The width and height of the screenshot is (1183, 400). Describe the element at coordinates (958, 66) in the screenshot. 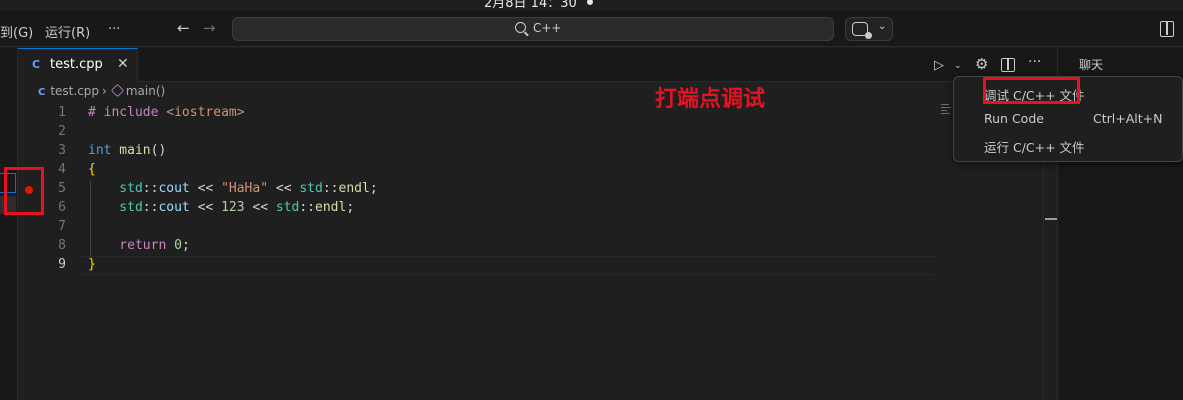

I see `run-chevron-icon: ⌄` at that location.